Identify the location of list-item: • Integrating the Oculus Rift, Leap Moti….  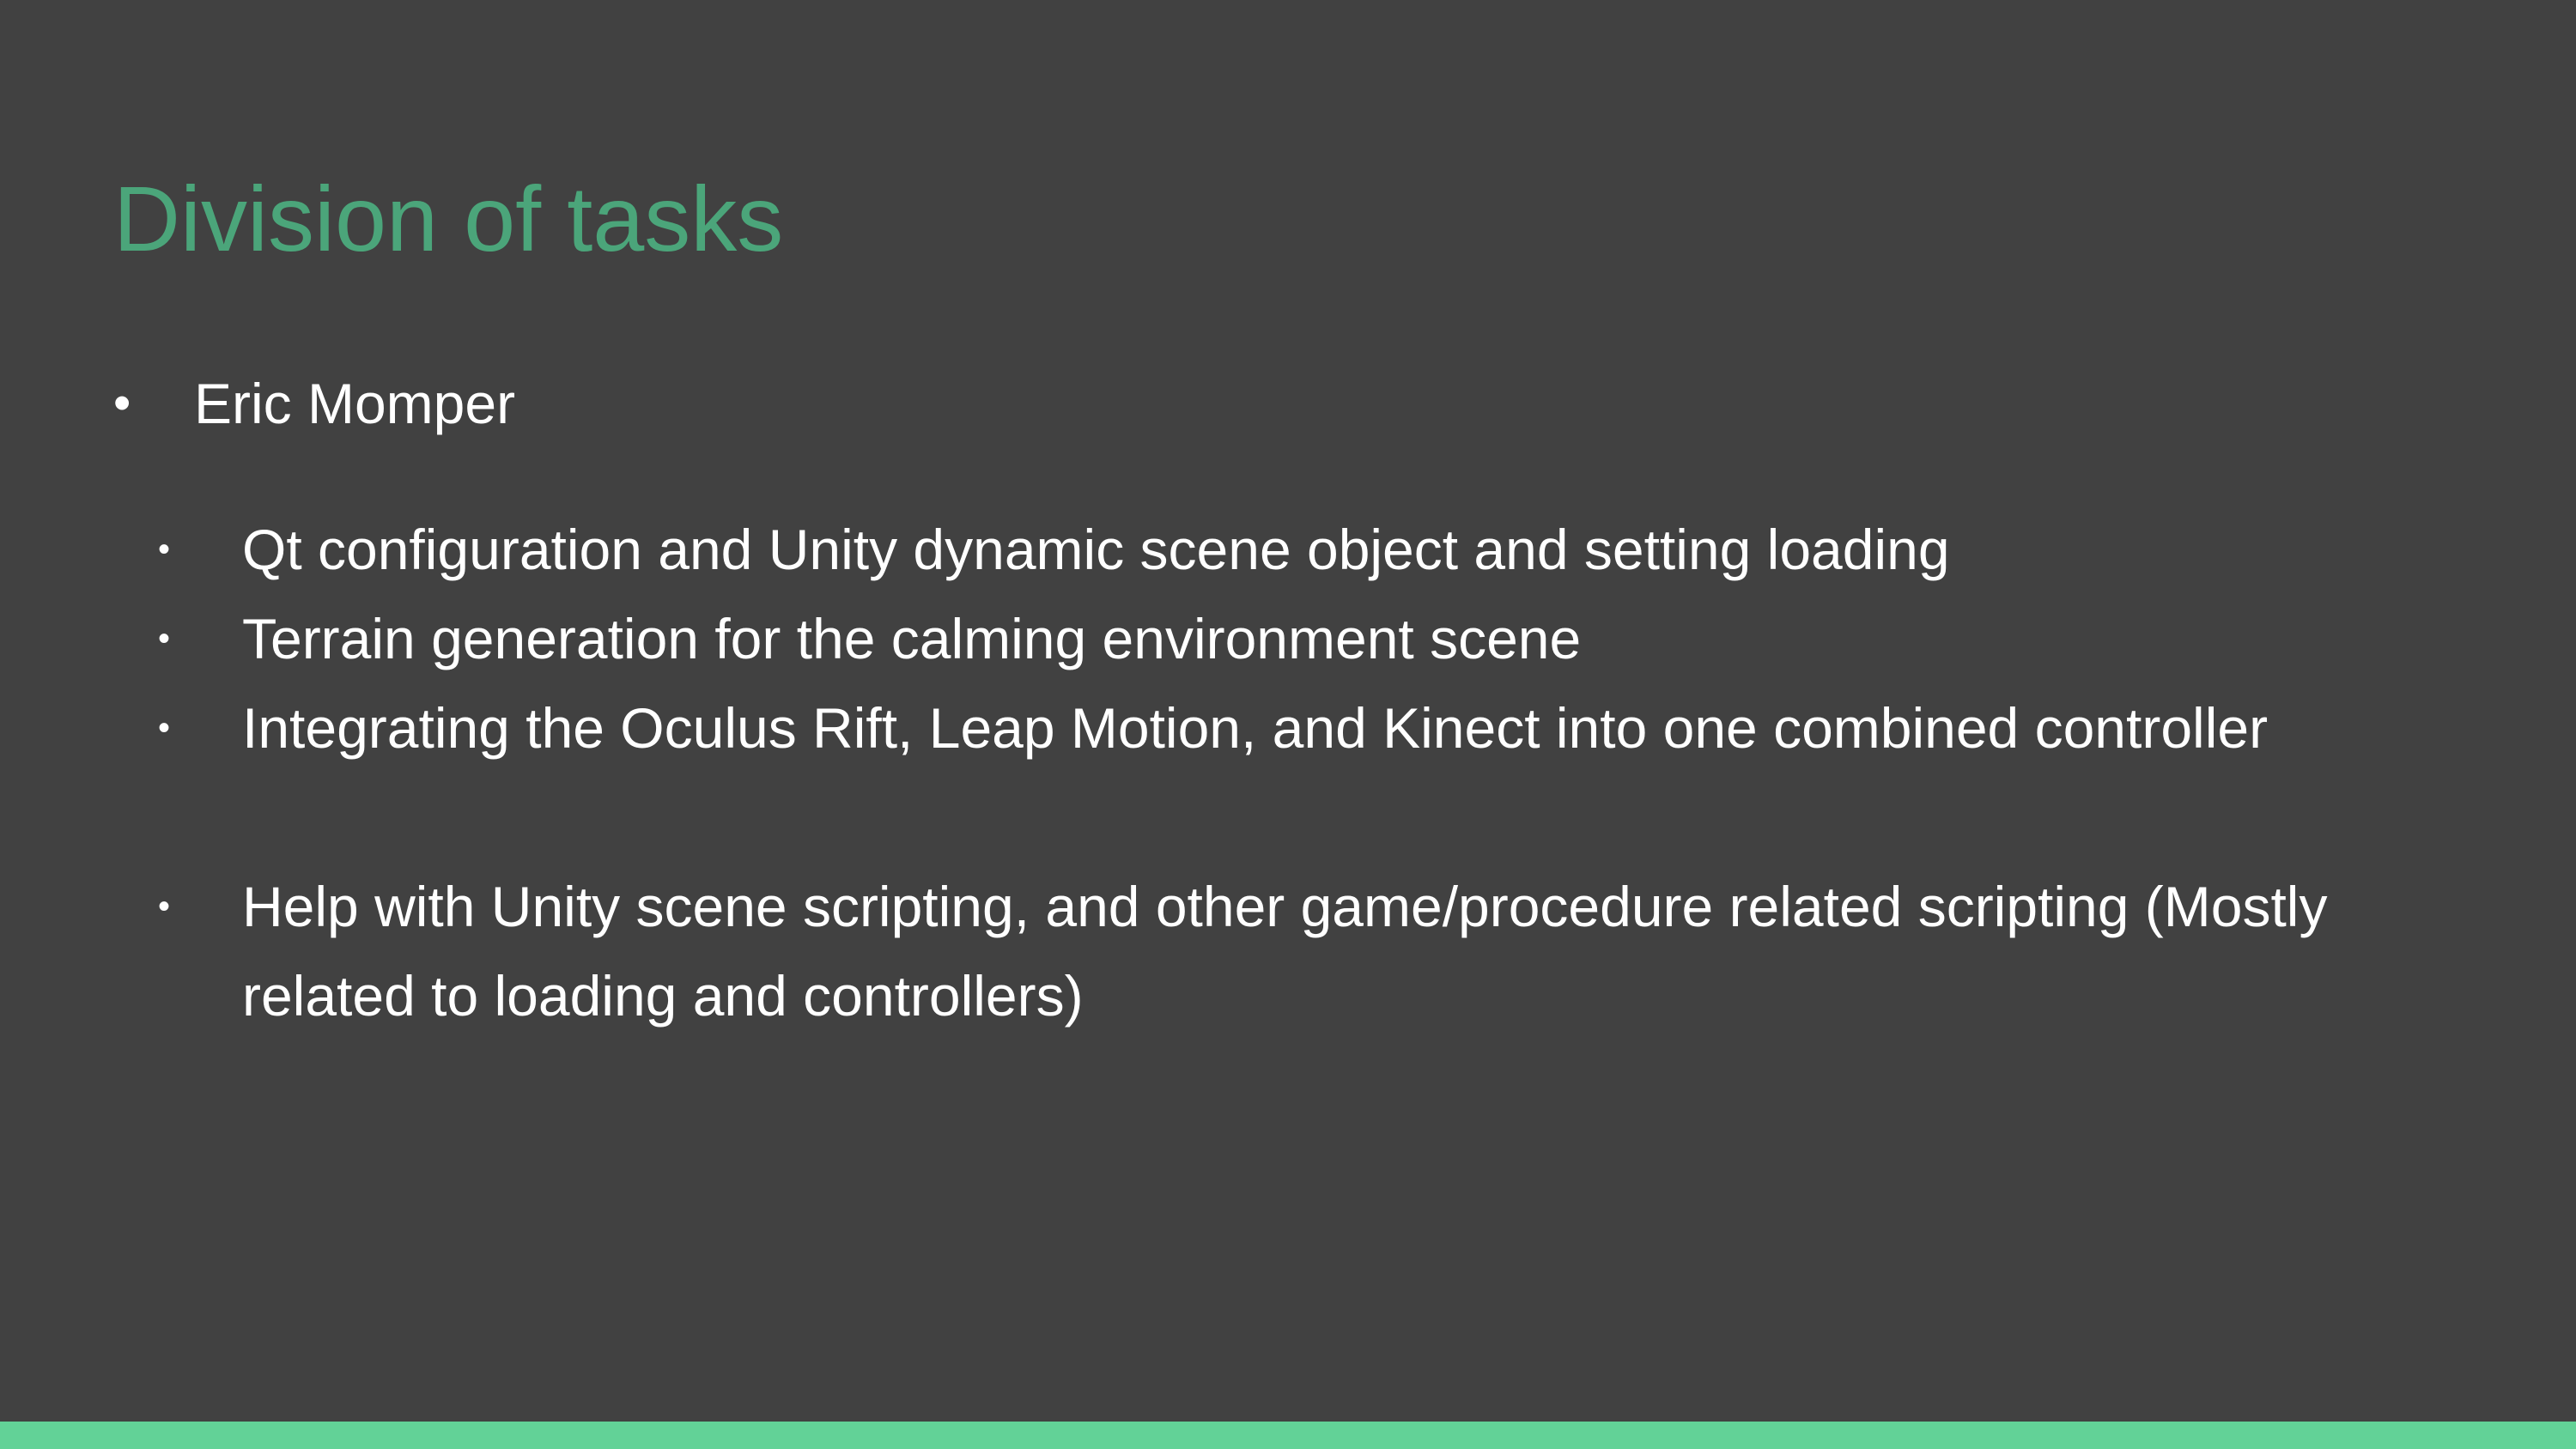
(1288, 772).